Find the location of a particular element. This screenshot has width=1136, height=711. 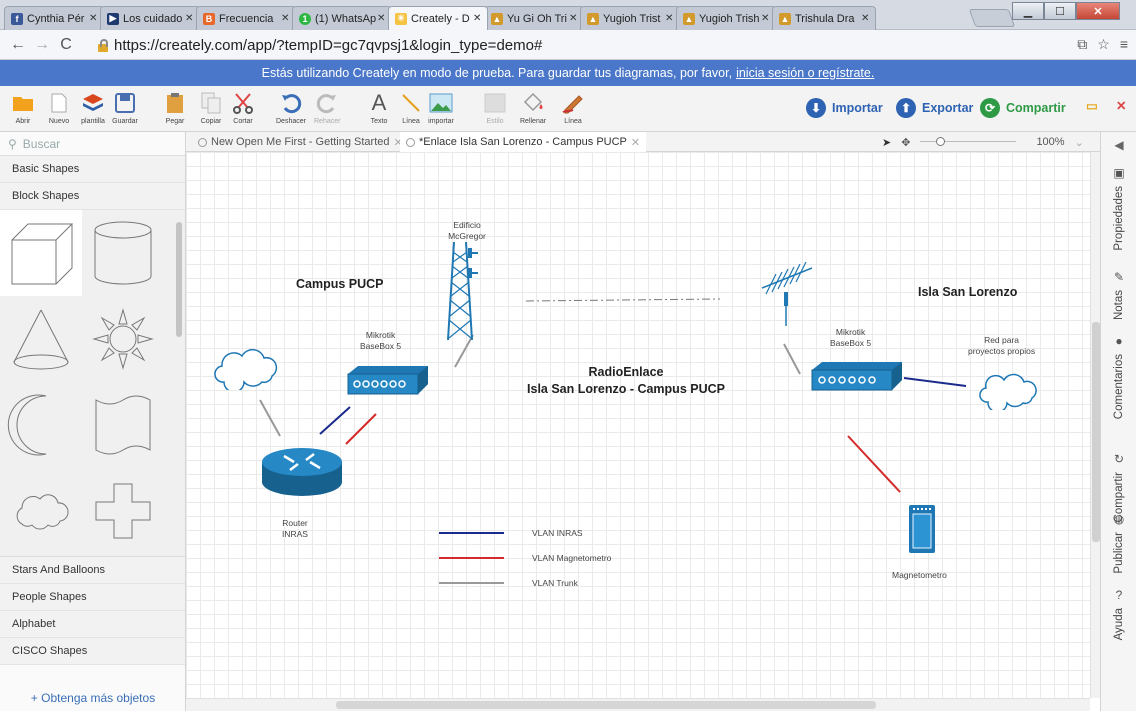

pan-icon: ✥ is located at coordinates (905, 142).